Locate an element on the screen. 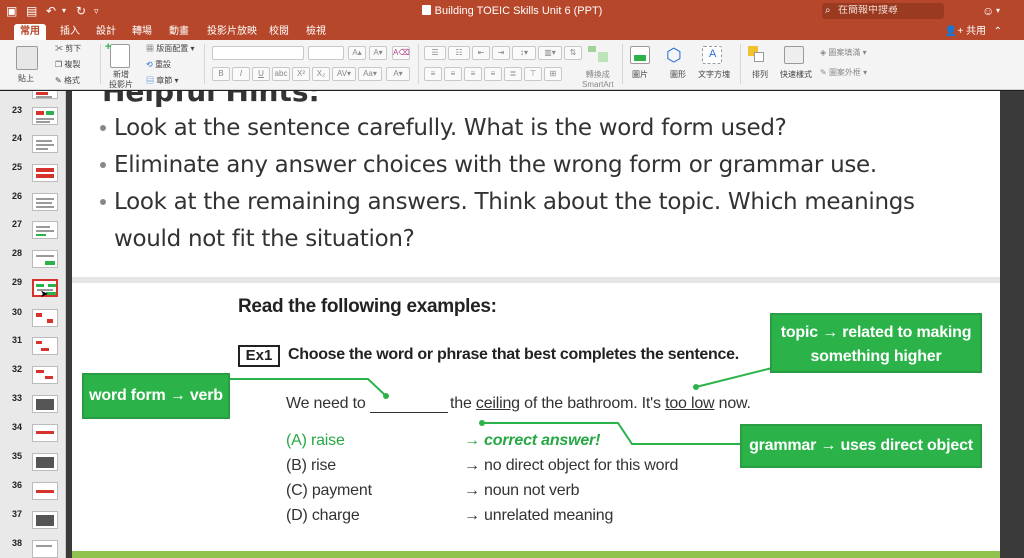 Image resolution: width=1024 pixels, height=558 pixels. align-right-icon: ≡ is located at coordinates (473, 74).